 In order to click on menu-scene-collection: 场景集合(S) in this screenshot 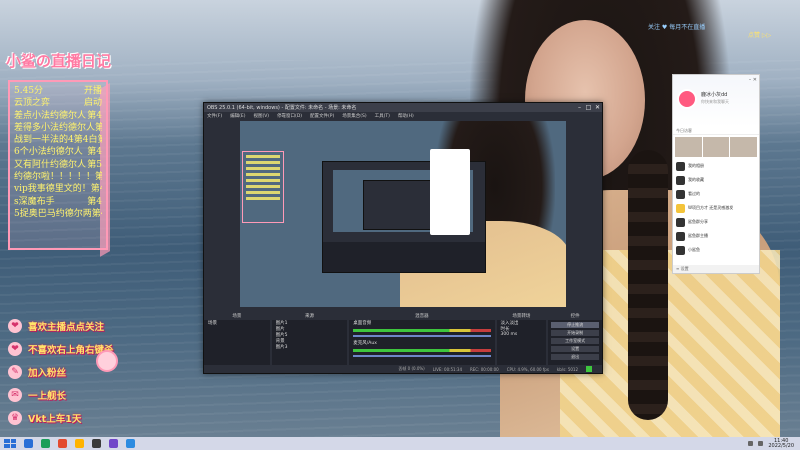, I will do `click(354, 116)`.